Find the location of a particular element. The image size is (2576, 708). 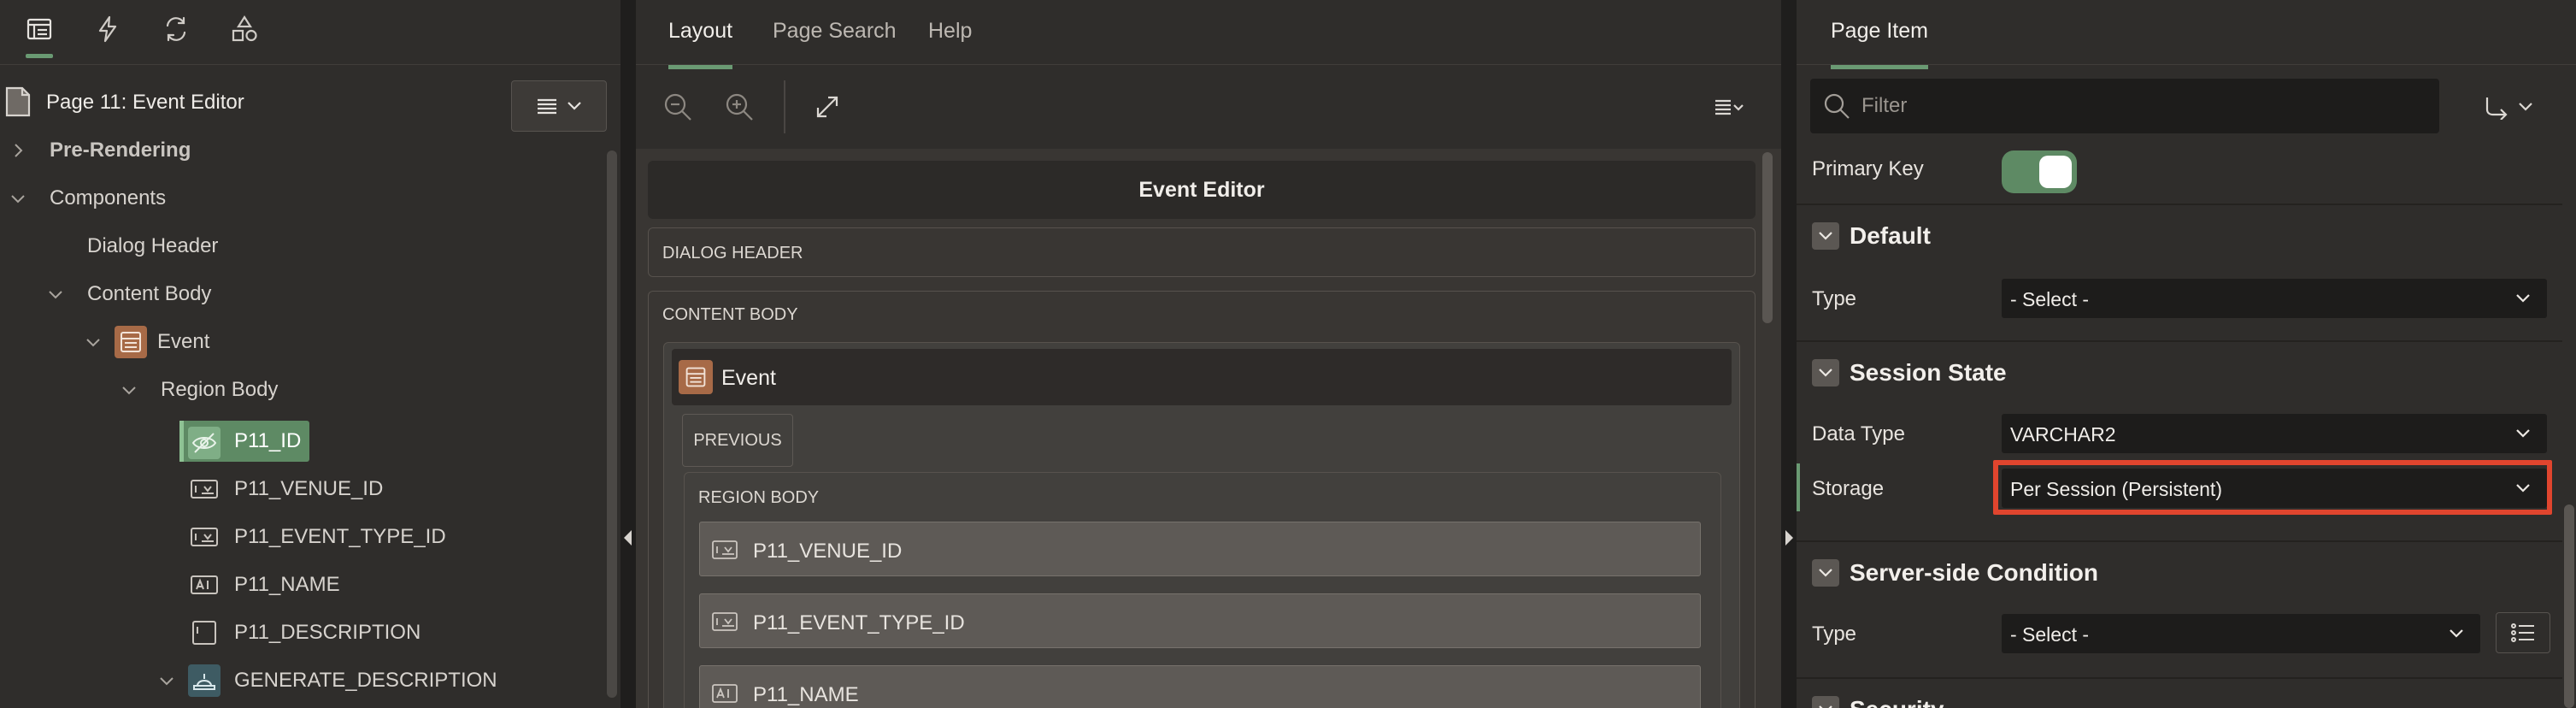

go-to-group-icon is located at coordinates (2496, 108).